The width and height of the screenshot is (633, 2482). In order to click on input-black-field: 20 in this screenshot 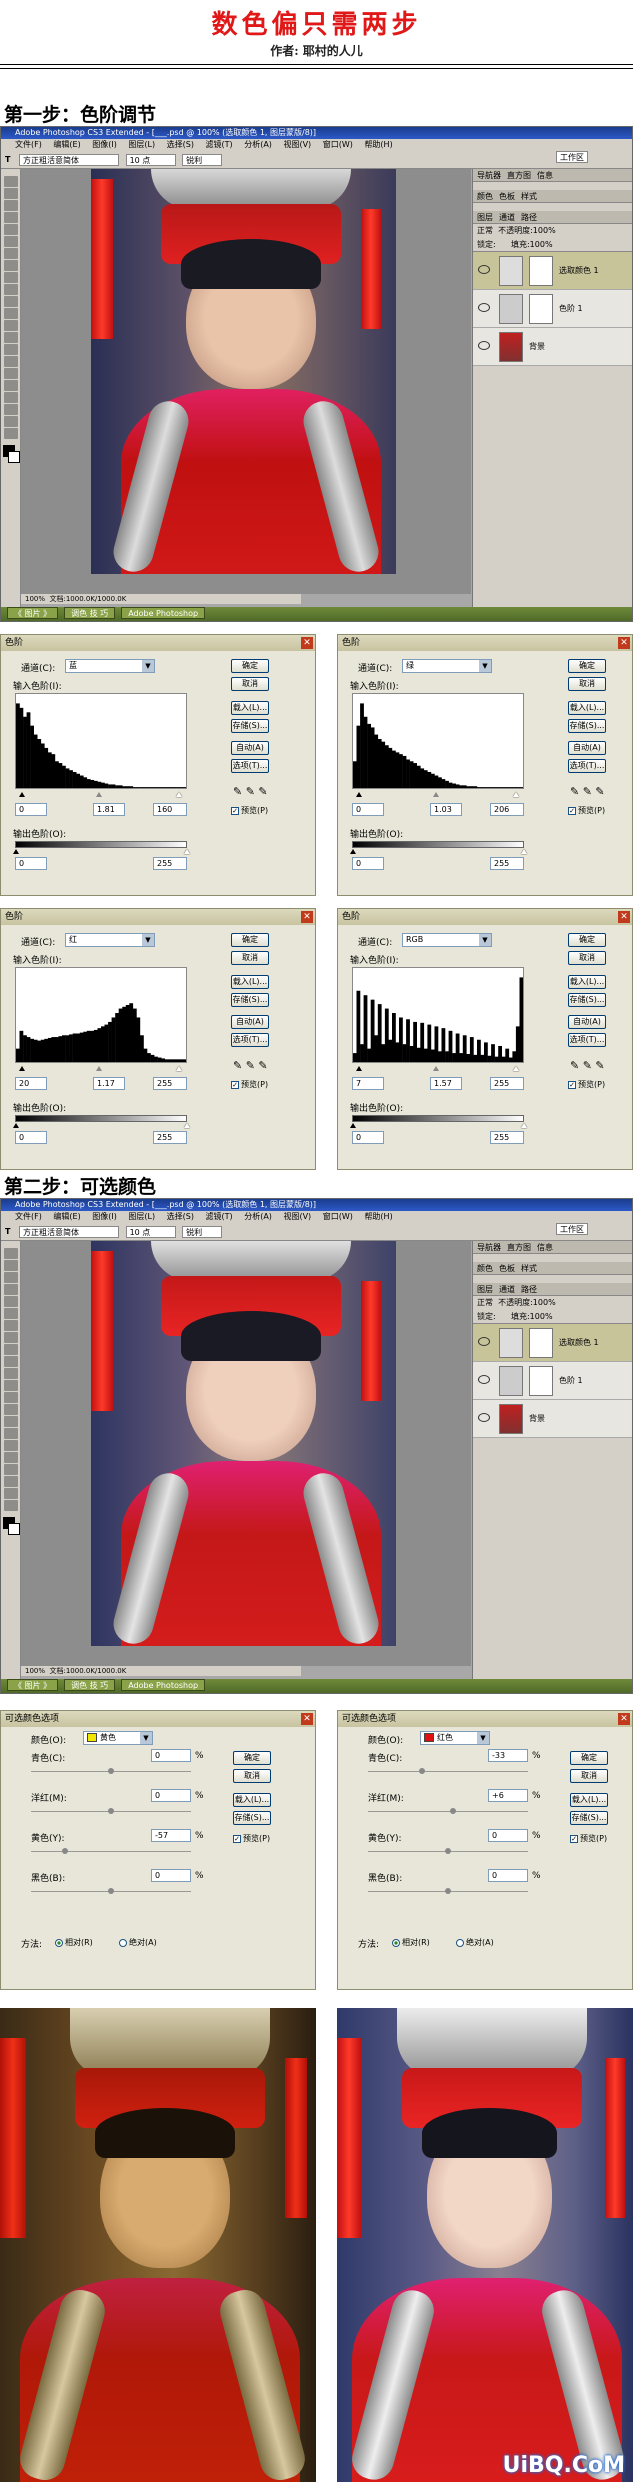, I will do `click(31, 1083)`.